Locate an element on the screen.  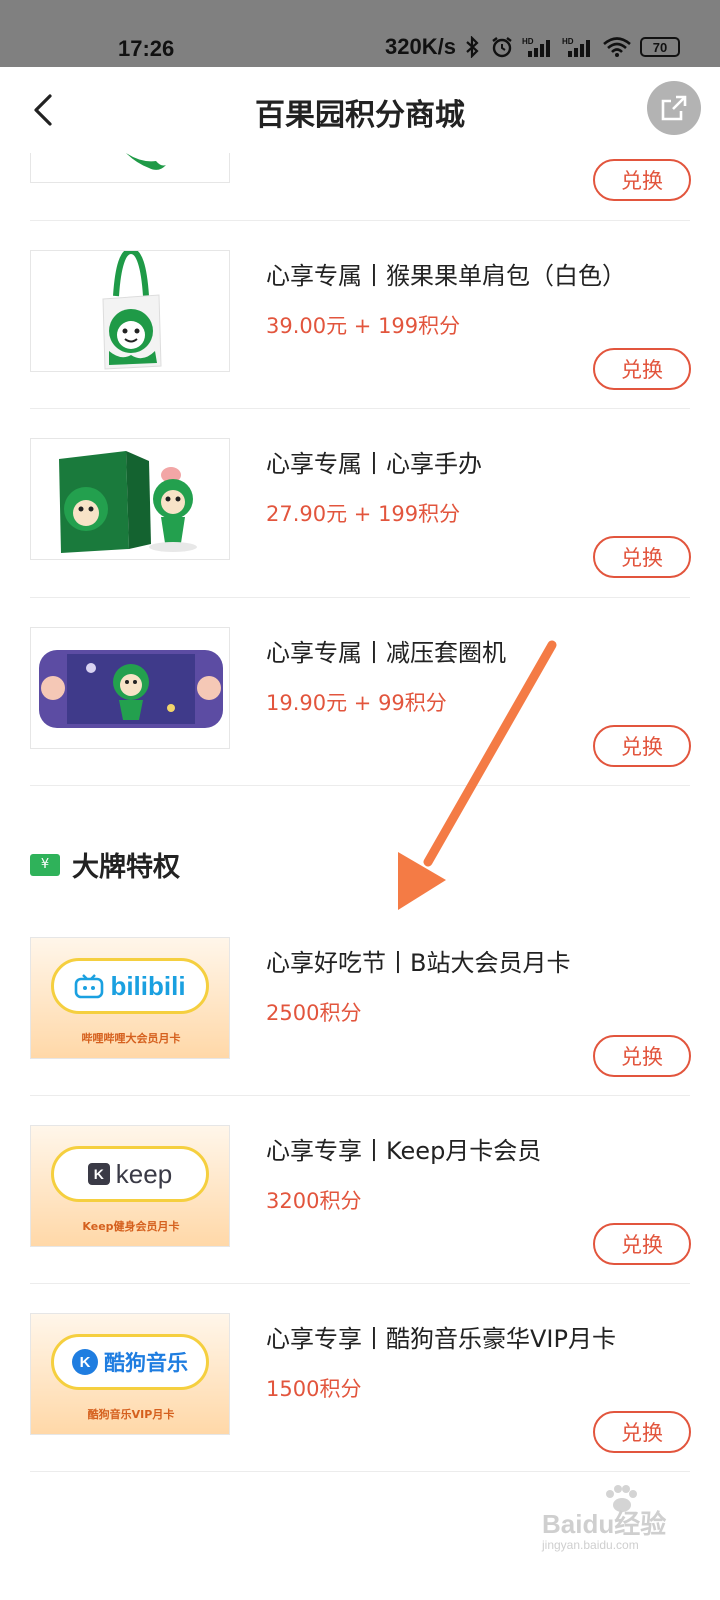
kugou-card-image: K 酷狗音乐 酷狗音乐VIP月卡 is located at coordinates (130, 1374).